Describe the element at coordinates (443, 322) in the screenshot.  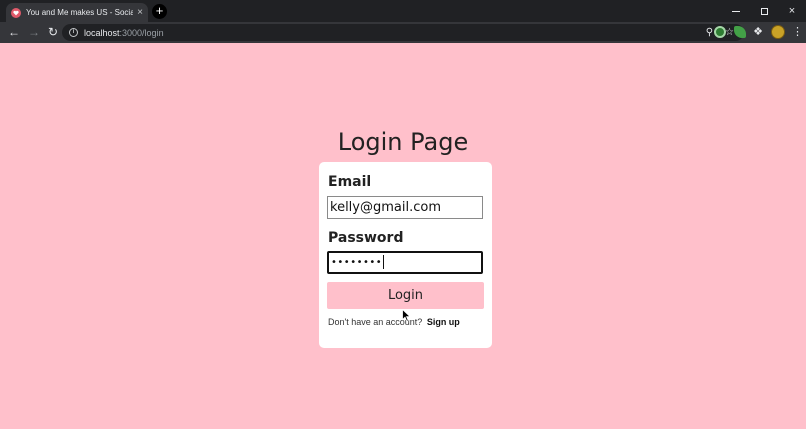
I see `signup-link: Sign up` at that location.